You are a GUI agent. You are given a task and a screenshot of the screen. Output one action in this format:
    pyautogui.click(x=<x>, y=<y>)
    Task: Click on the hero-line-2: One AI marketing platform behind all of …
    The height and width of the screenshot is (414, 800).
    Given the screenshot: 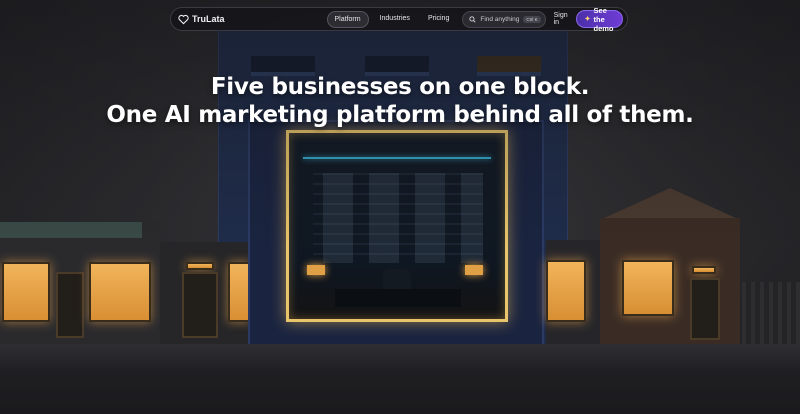 What is the action you would take?
    pyautogui.click(x=400, y=115)
    